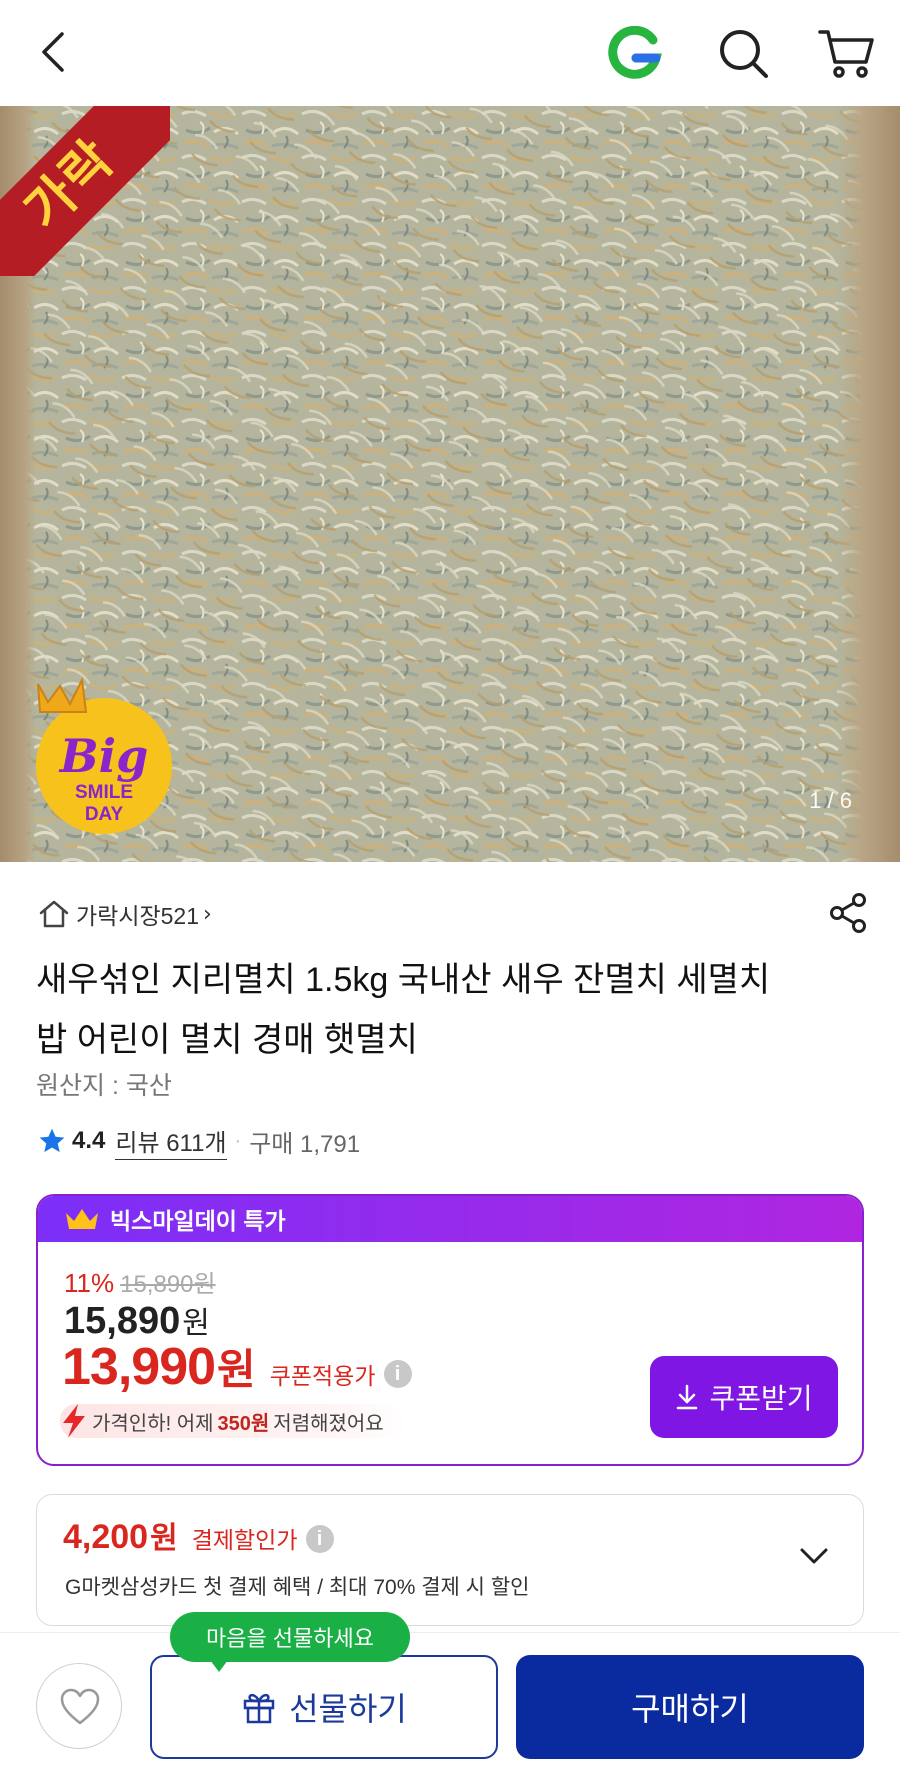  What do you see at coordinates (328, 1423) in the screenshot?
I see `price-drop-suffix: 저렴해졌어요` at bounding box center [328, 1423].